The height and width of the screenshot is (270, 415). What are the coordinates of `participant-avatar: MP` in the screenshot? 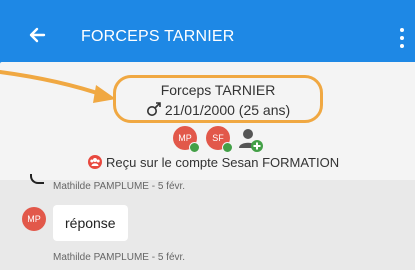 It's located at (186, 139).